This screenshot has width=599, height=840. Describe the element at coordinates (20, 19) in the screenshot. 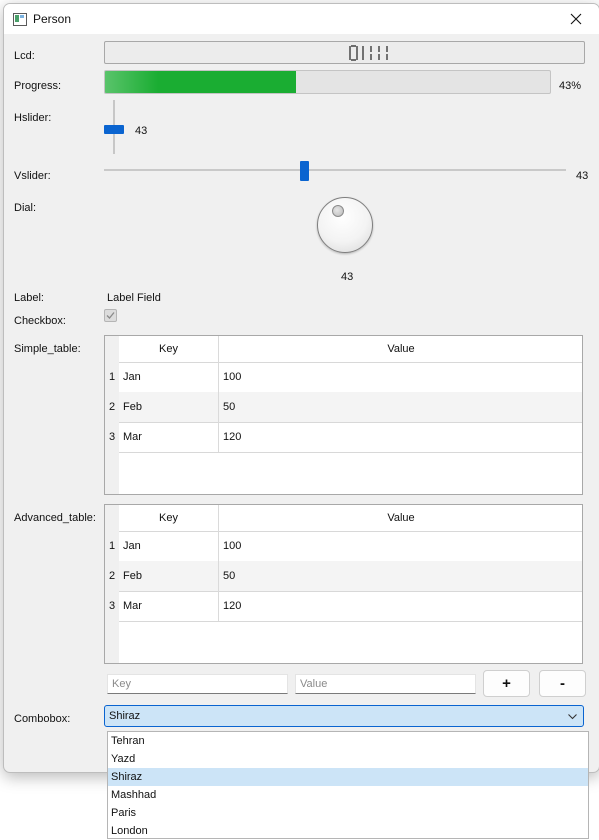

I see `app-window-icon` at that location.